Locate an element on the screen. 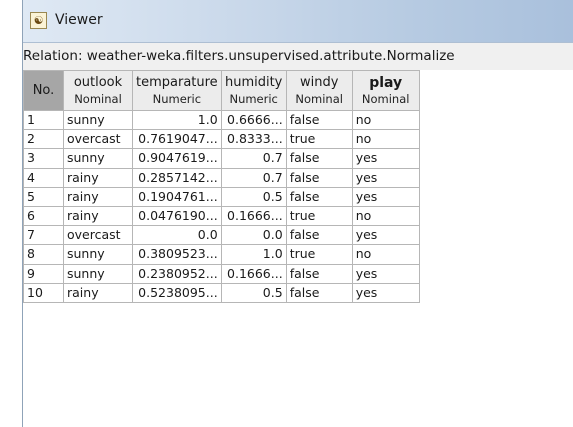 This screenshot has width=573, height=427. window-title: Viewer is located at coordinates (79, 20).